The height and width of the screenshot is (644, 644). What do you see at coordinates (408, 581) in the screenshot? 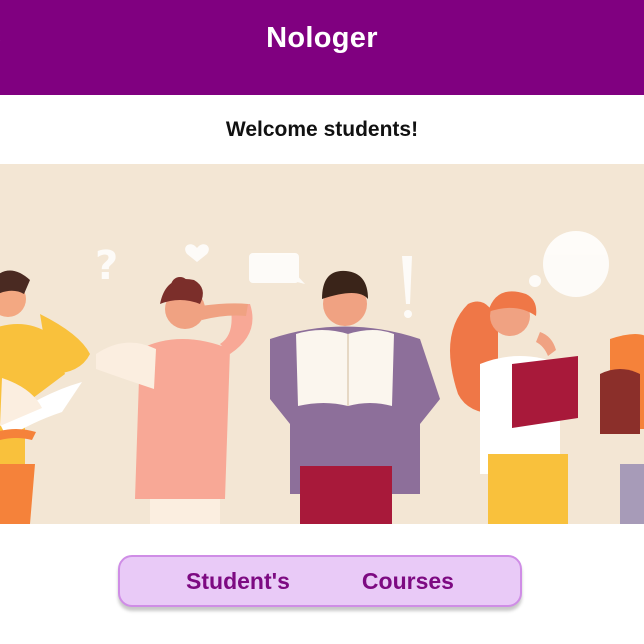
I see `courses-button: Courses` at bounding box center [408, 581].